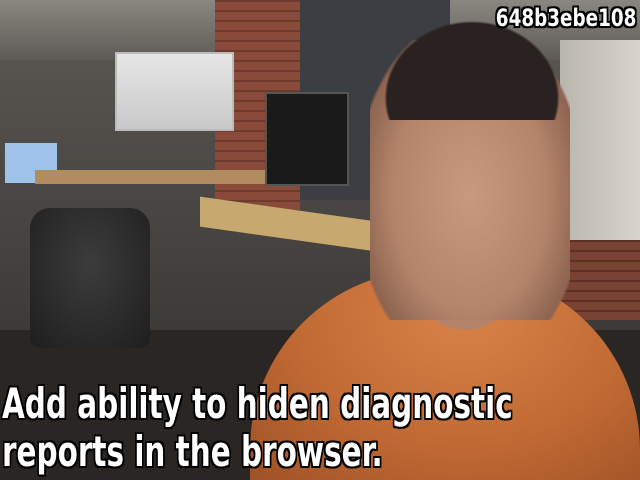 The width and height of the screenshot is (640, 480). Describe the element at coordinates (150, 177) in the screenshot. I see `desk` at that location.